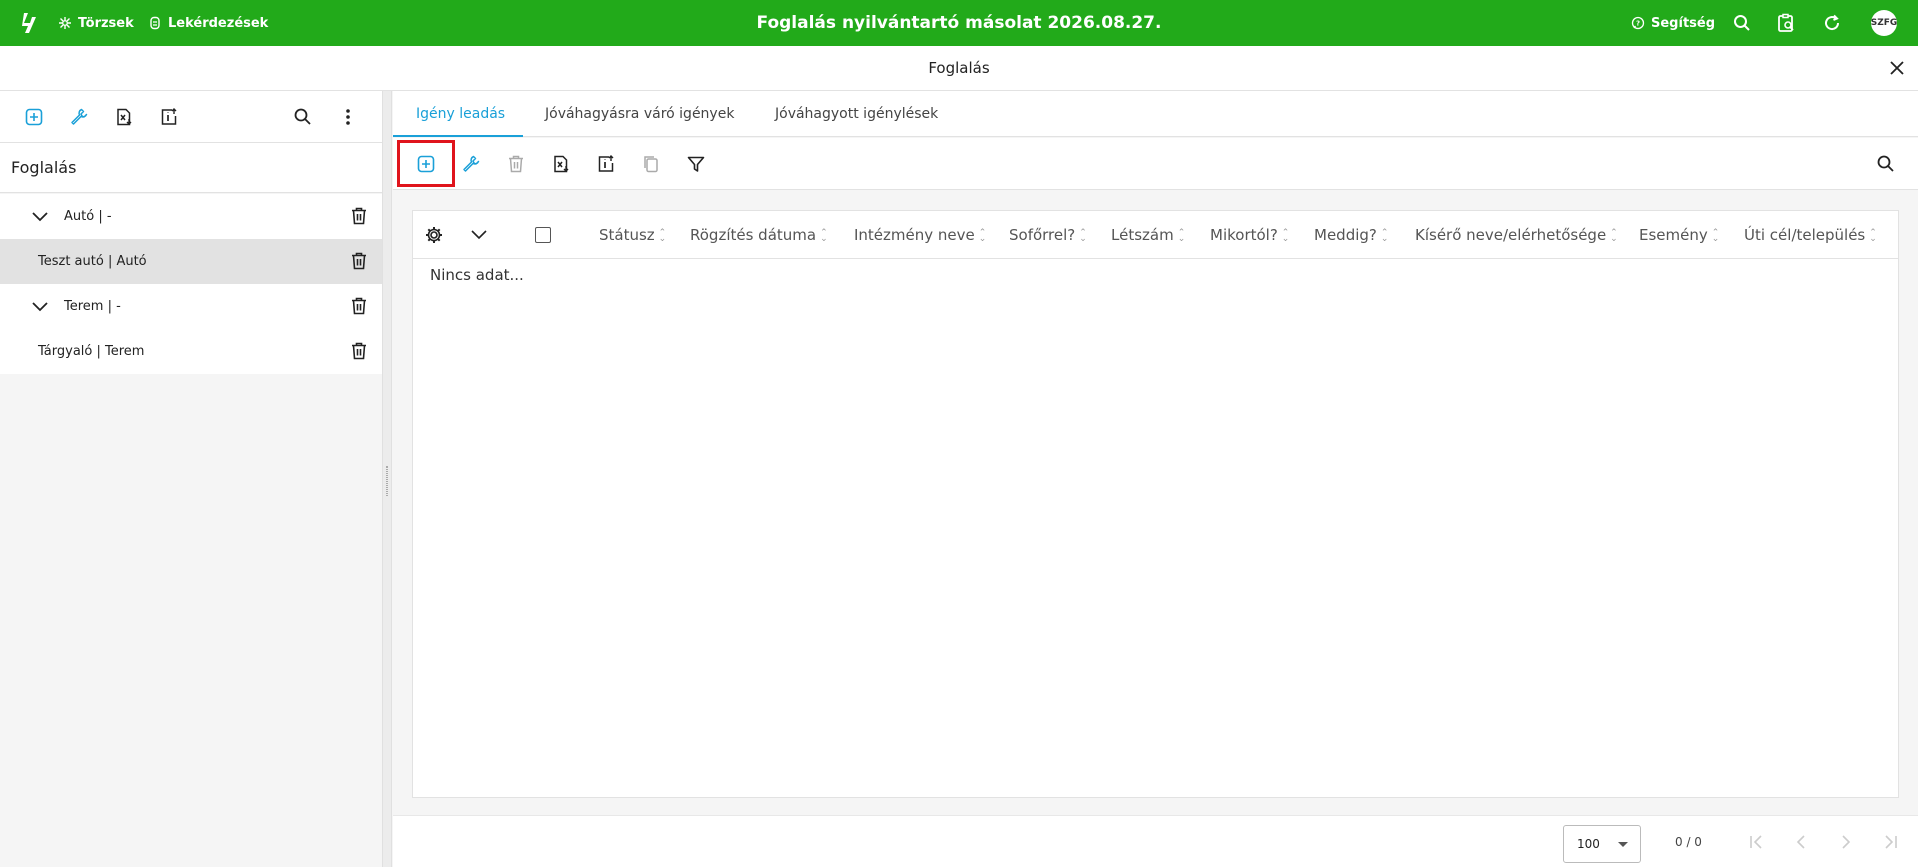  I want to click on previous-page-icon, so click(1801, 842).